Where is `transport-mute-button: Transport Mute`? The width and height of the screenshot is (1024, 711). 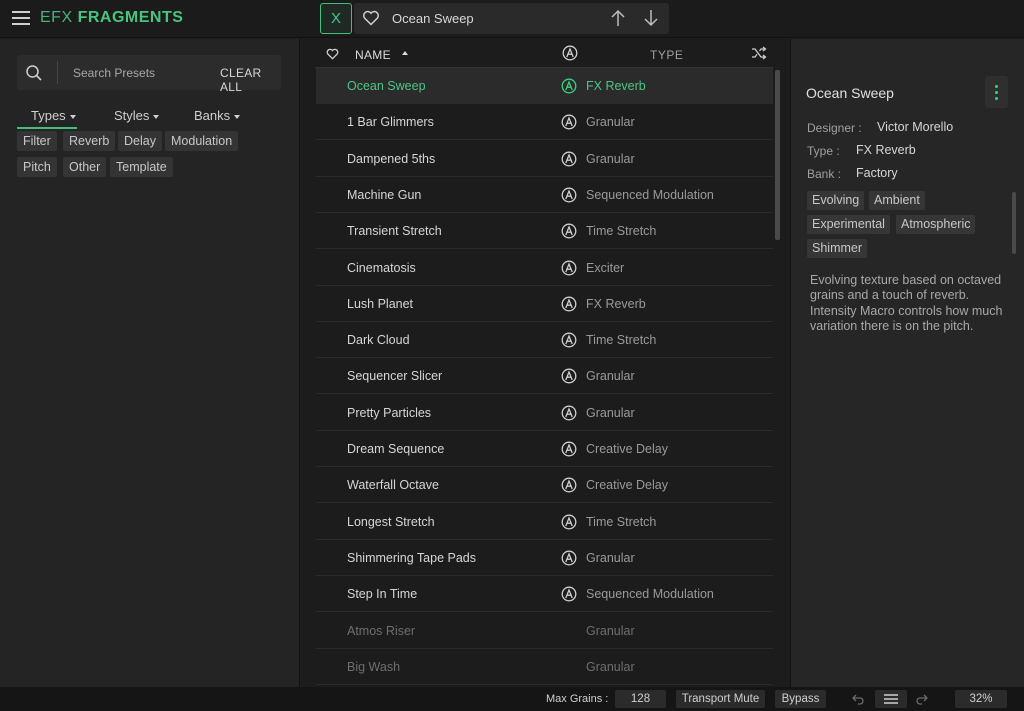 transport-mute-button: Transport Mute is located at coordinates (720, 699).